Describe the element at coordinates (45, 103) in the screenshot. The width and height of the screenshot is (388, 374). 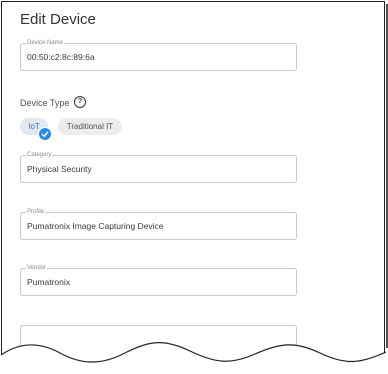
I see `device-type-label: Device Type` at that location.